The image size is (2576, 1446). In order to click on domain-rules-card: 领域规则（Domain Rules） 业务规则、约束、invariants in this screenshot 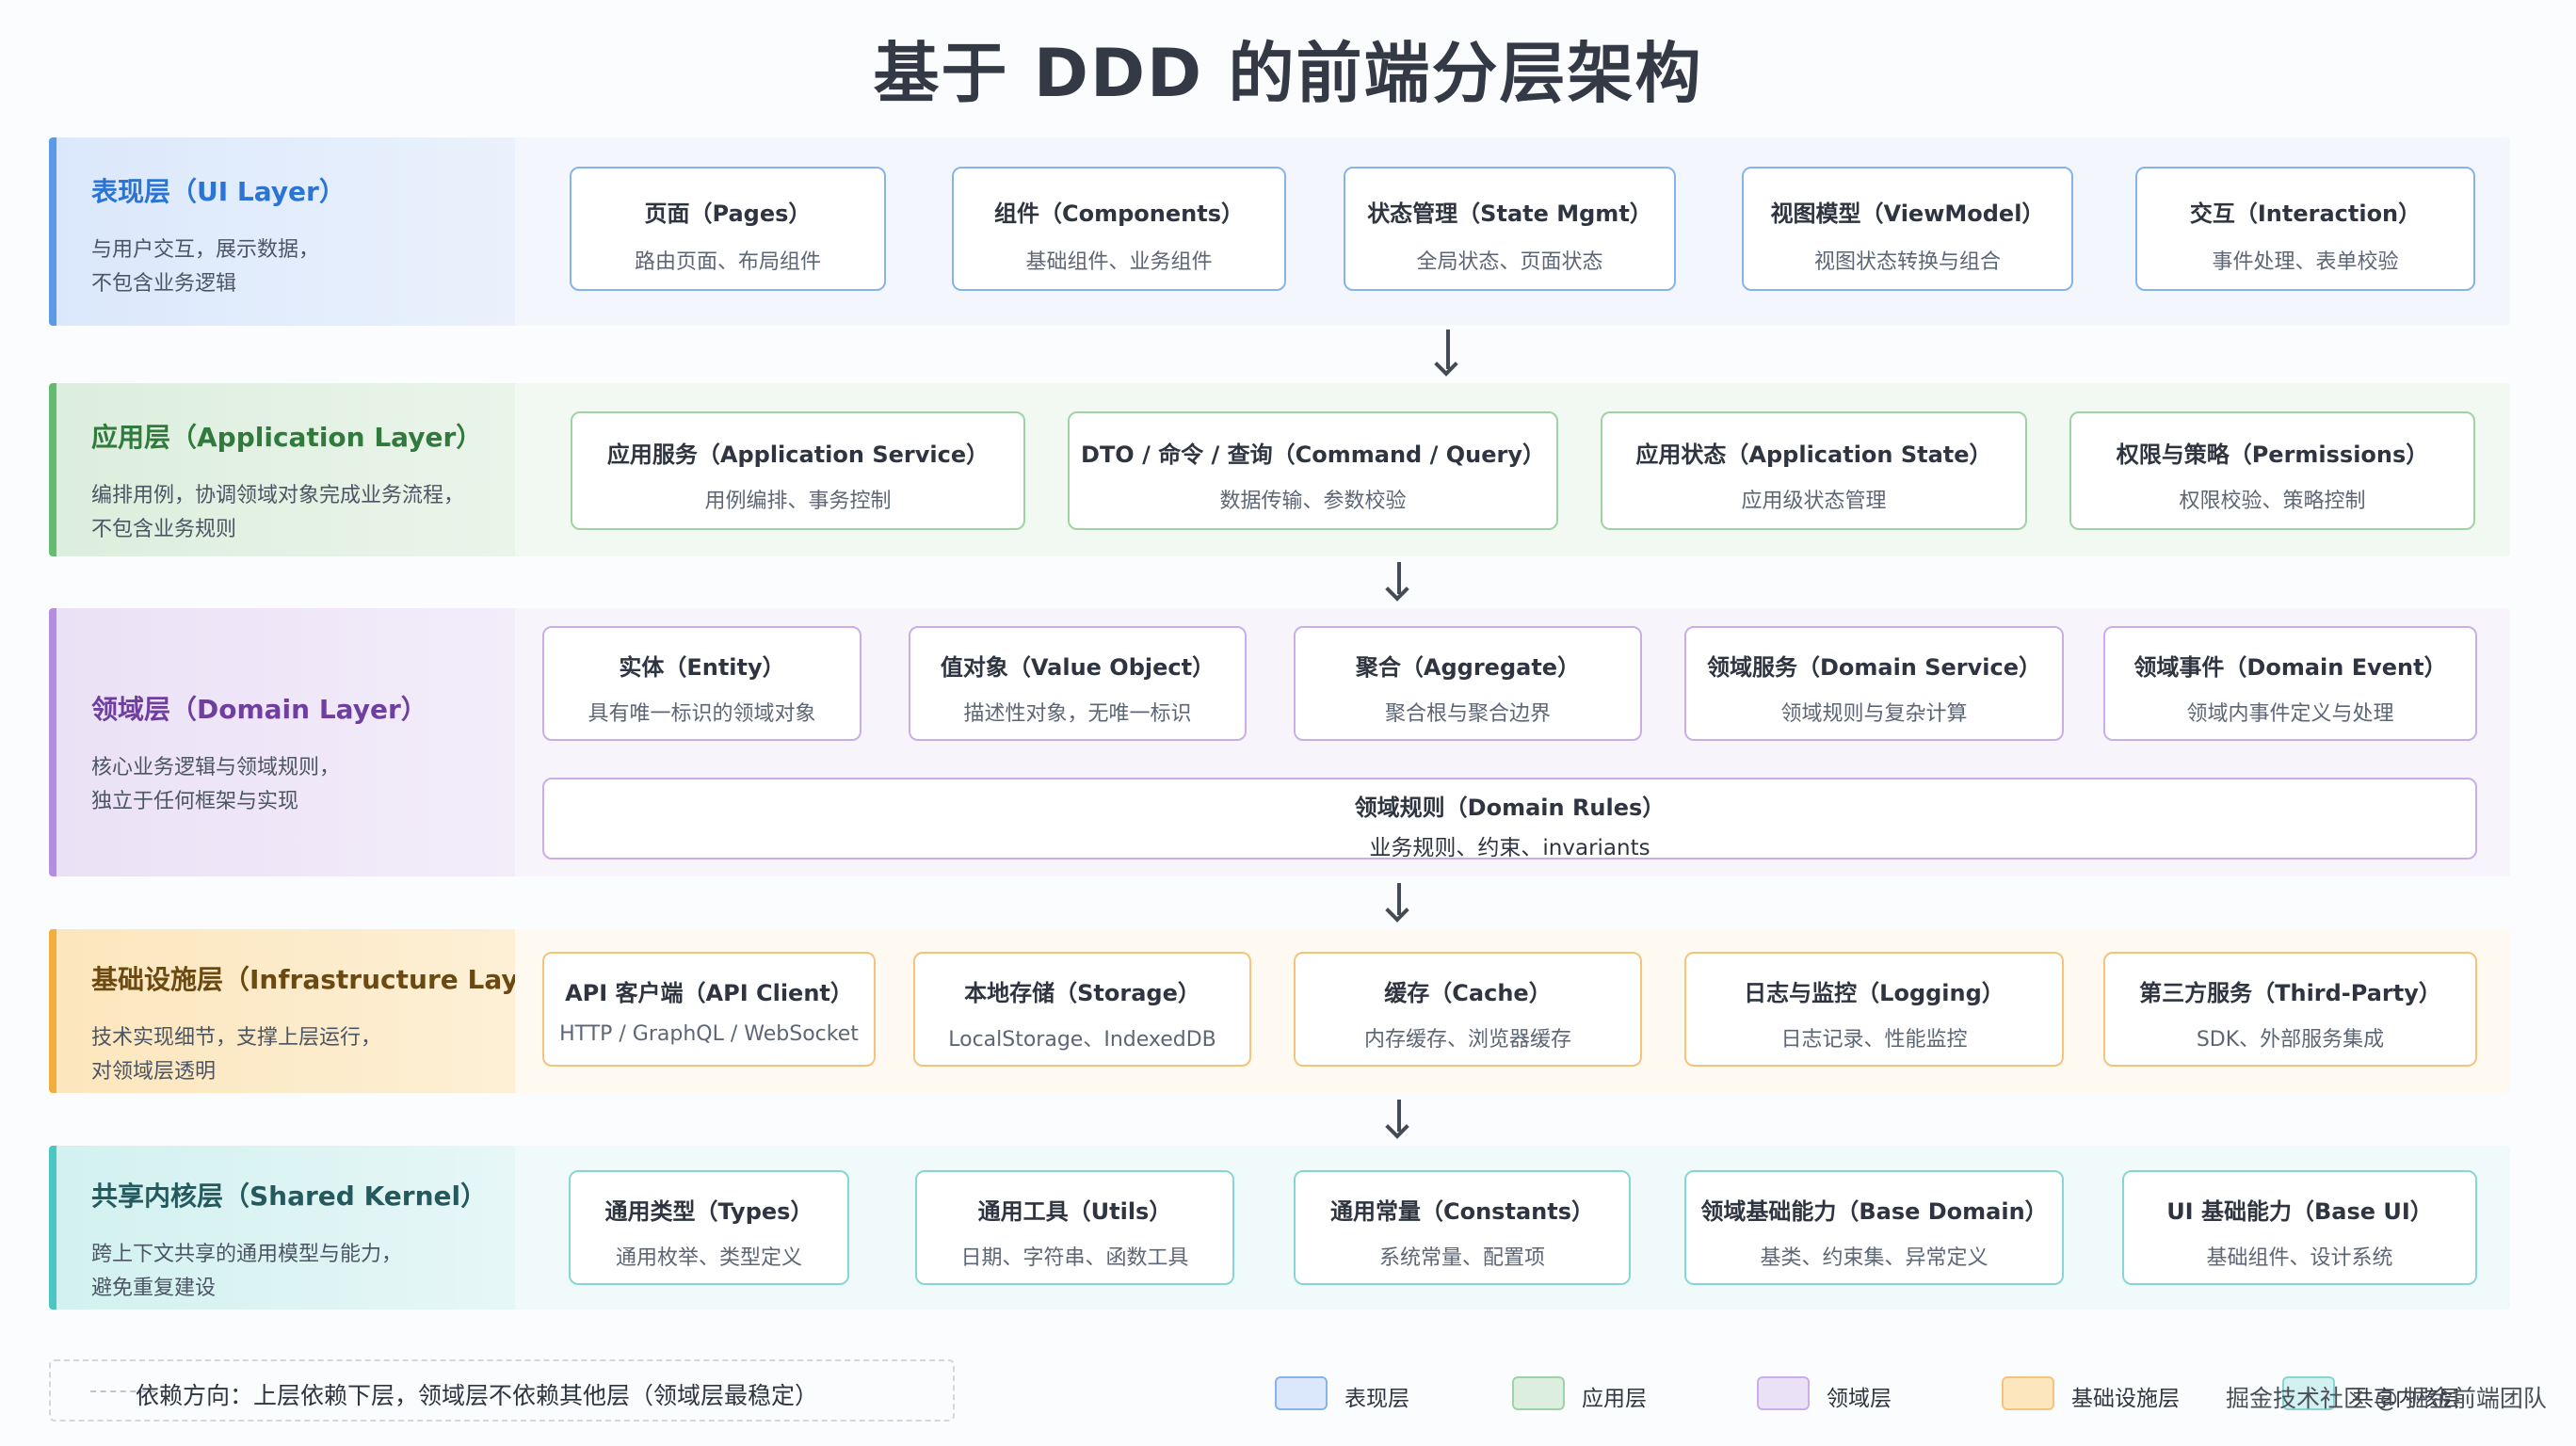, I will do `click(1509, 819)`.